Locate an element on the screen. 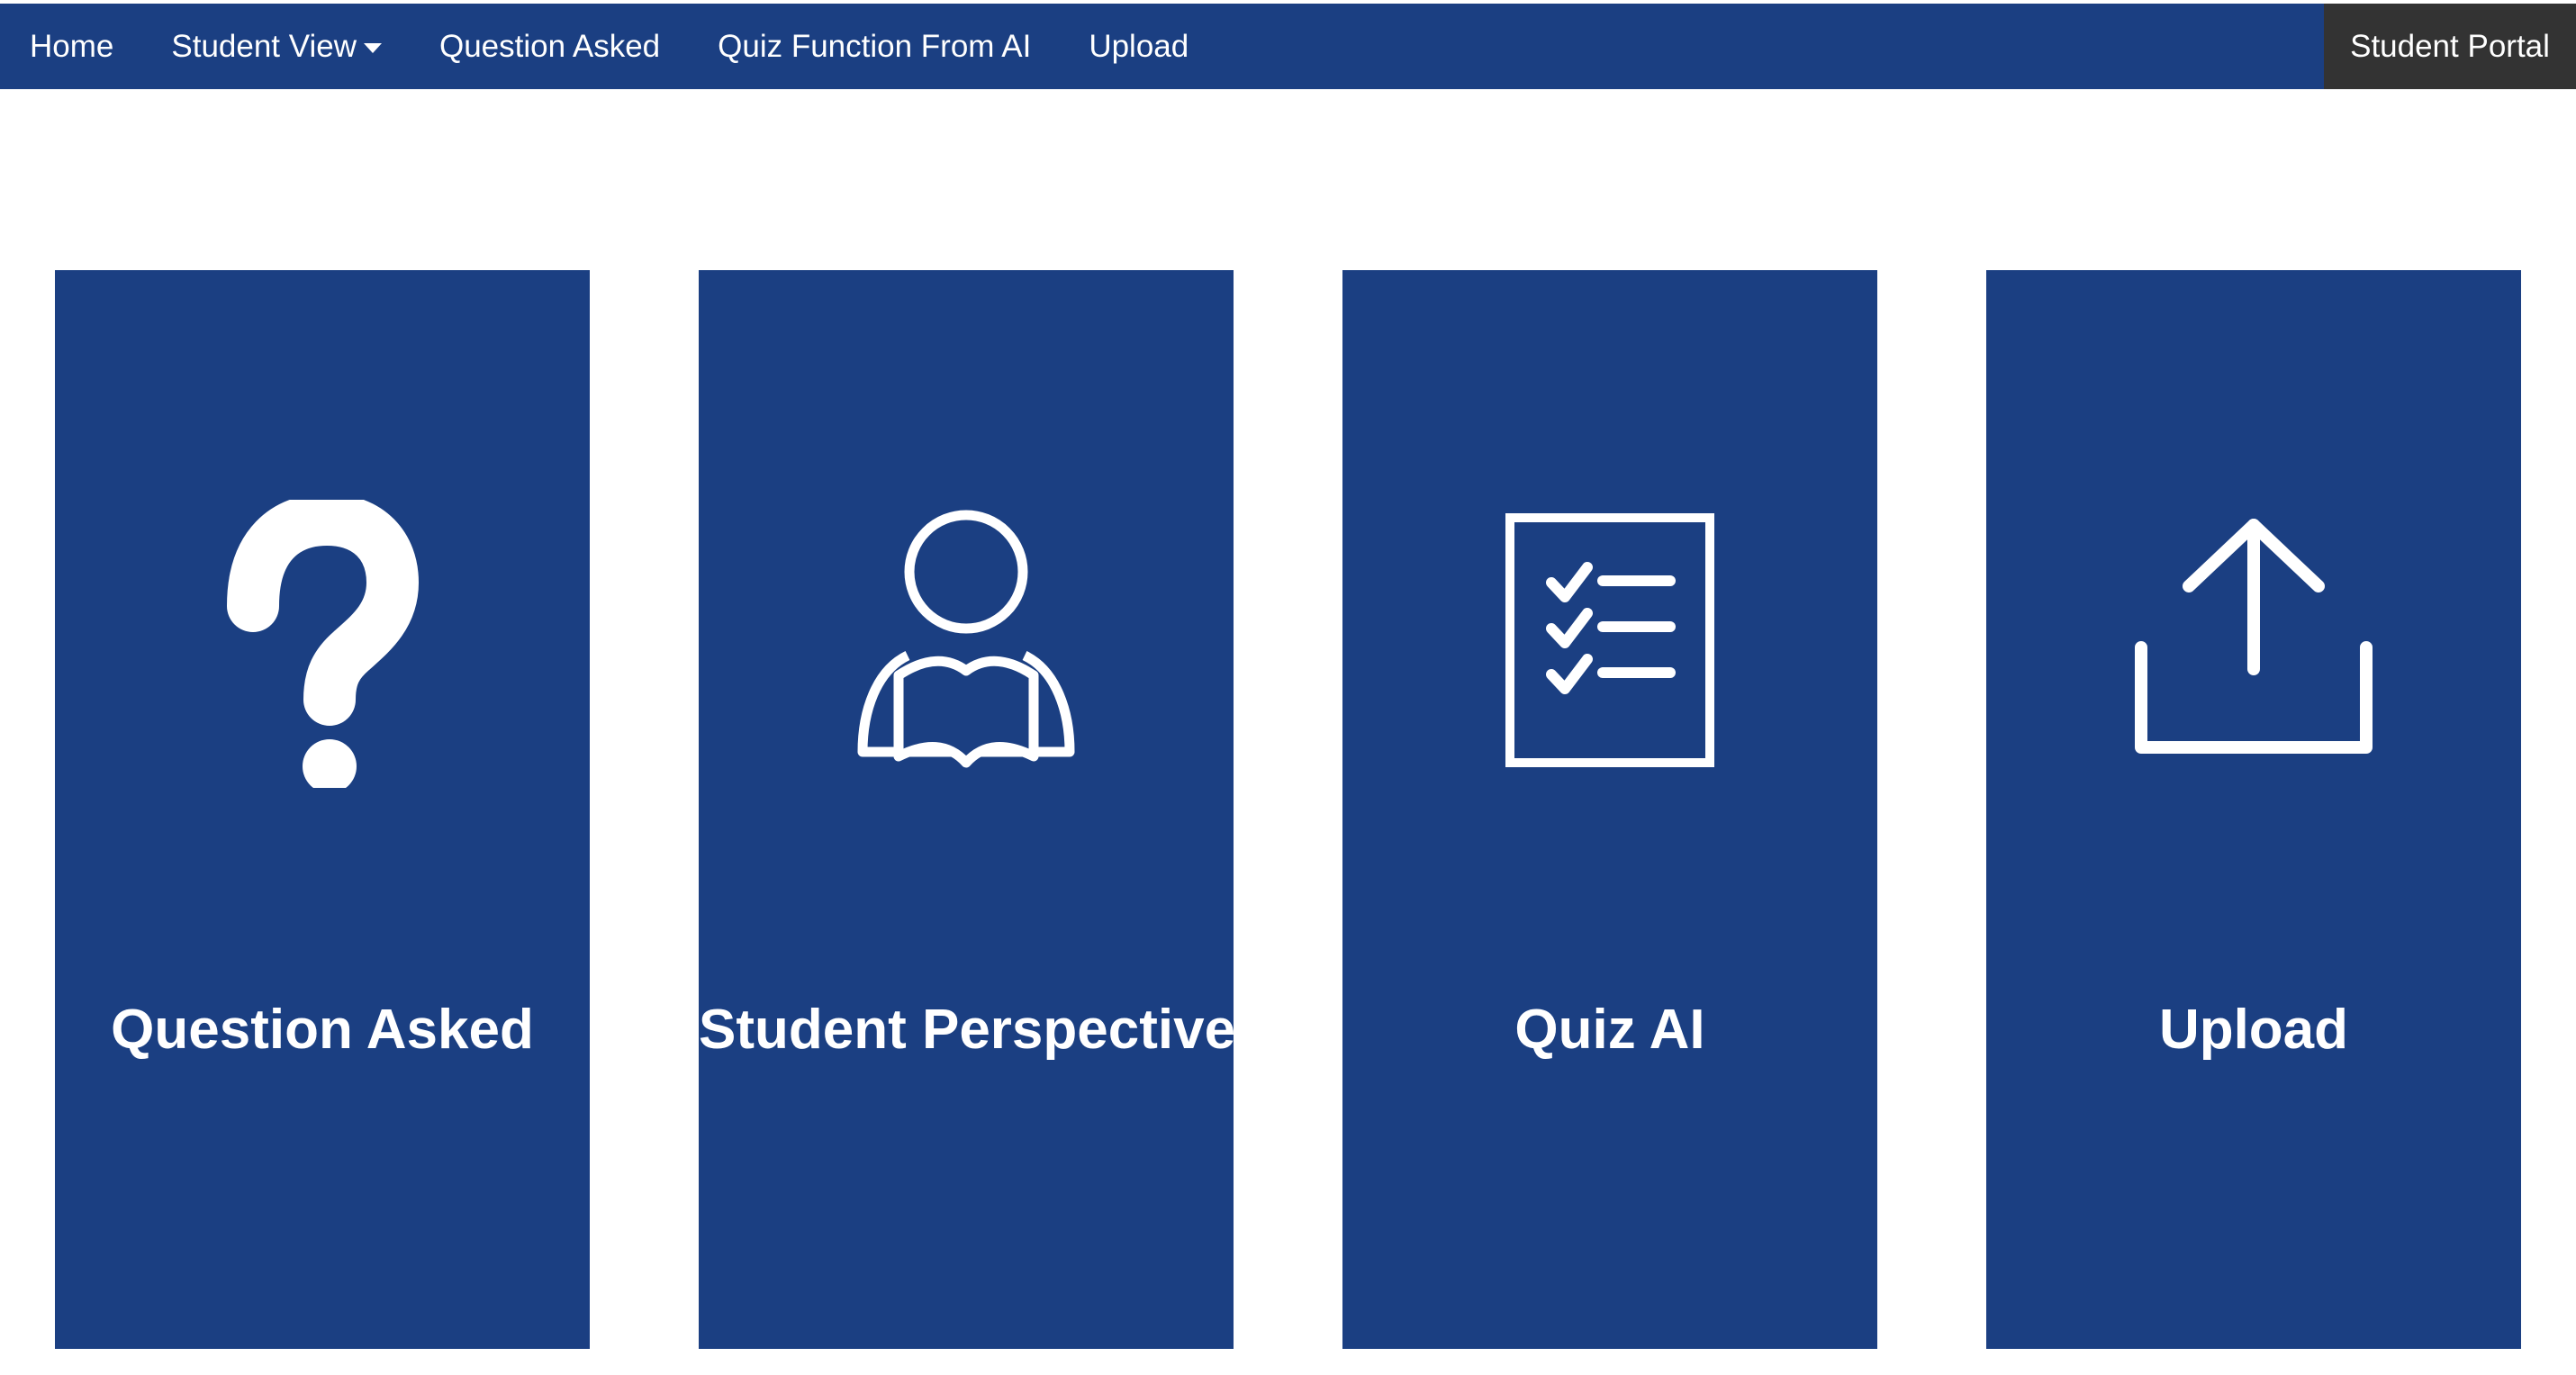  quiz-ai-title: Quiz AI is located at coordinates (1609, 1030).